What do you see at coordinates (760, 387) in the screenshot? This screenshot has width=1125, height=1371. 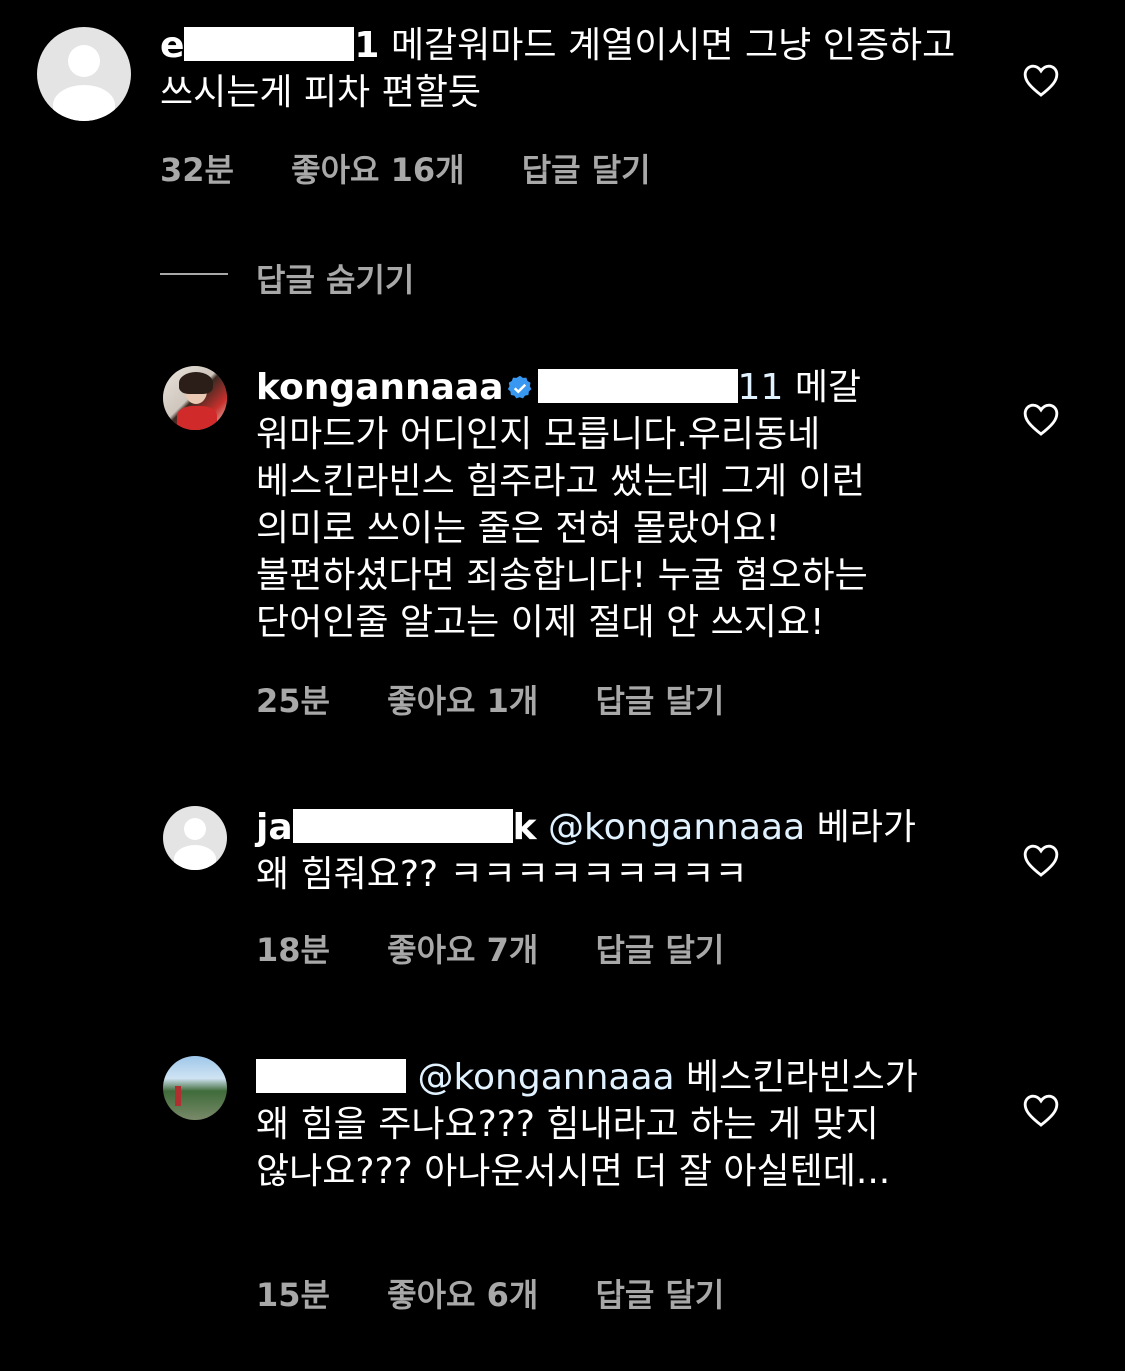 I see `mention-suffix: 11` at bounding box center [760, 387].